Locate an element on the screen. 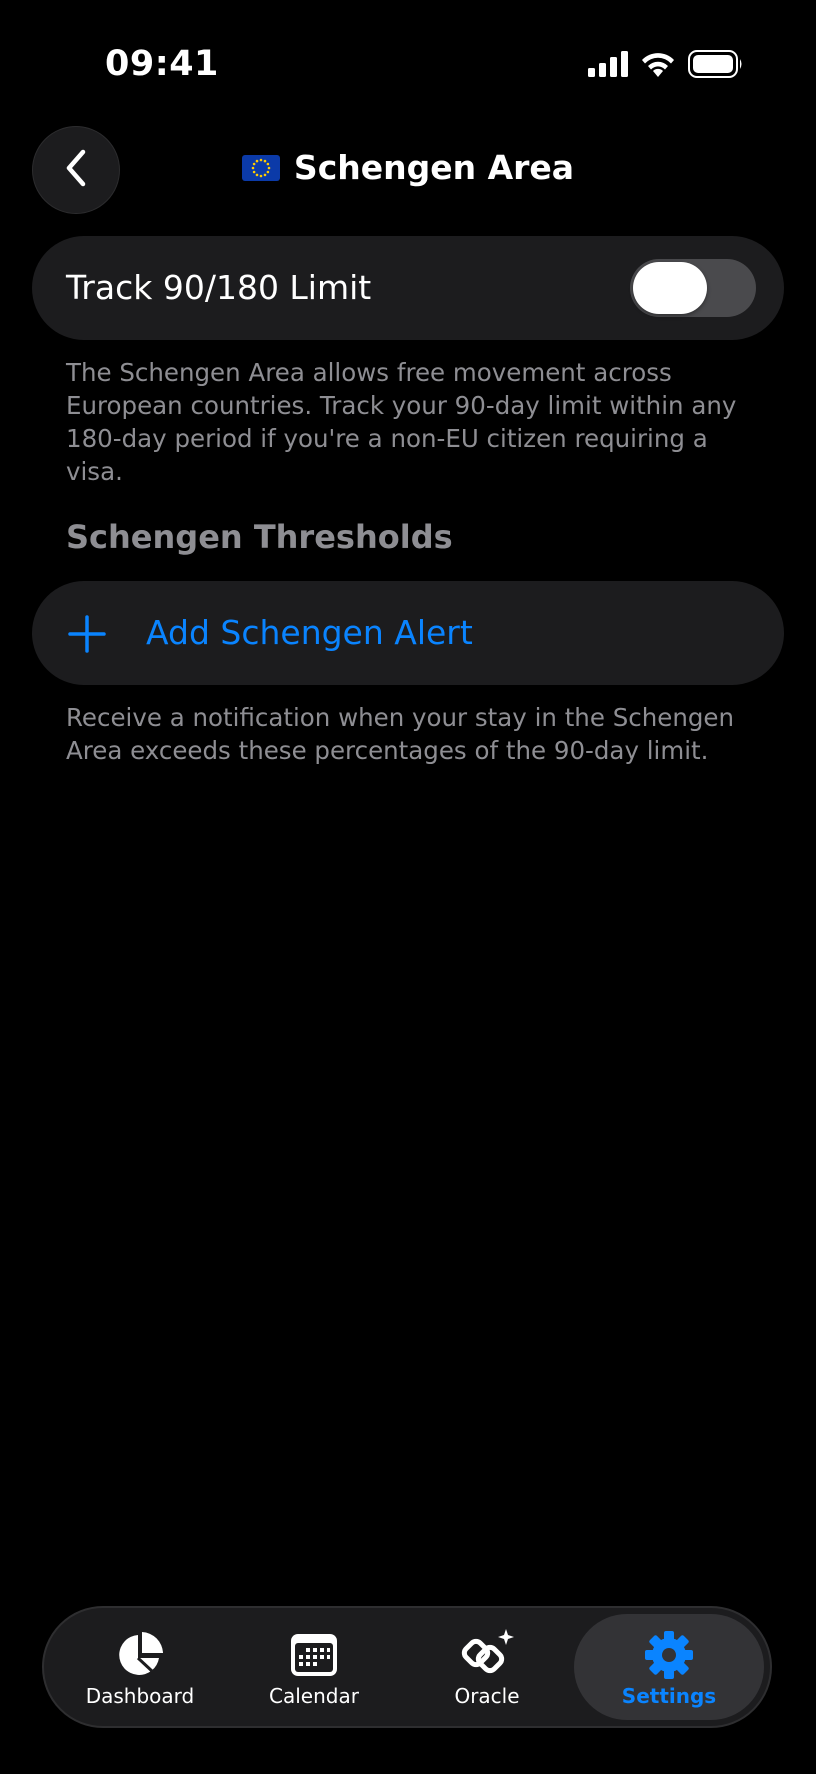 Image resolution: width=816 pixels, height=1774 pixels. track-limit-toggle is located at coordinates (693, 288).